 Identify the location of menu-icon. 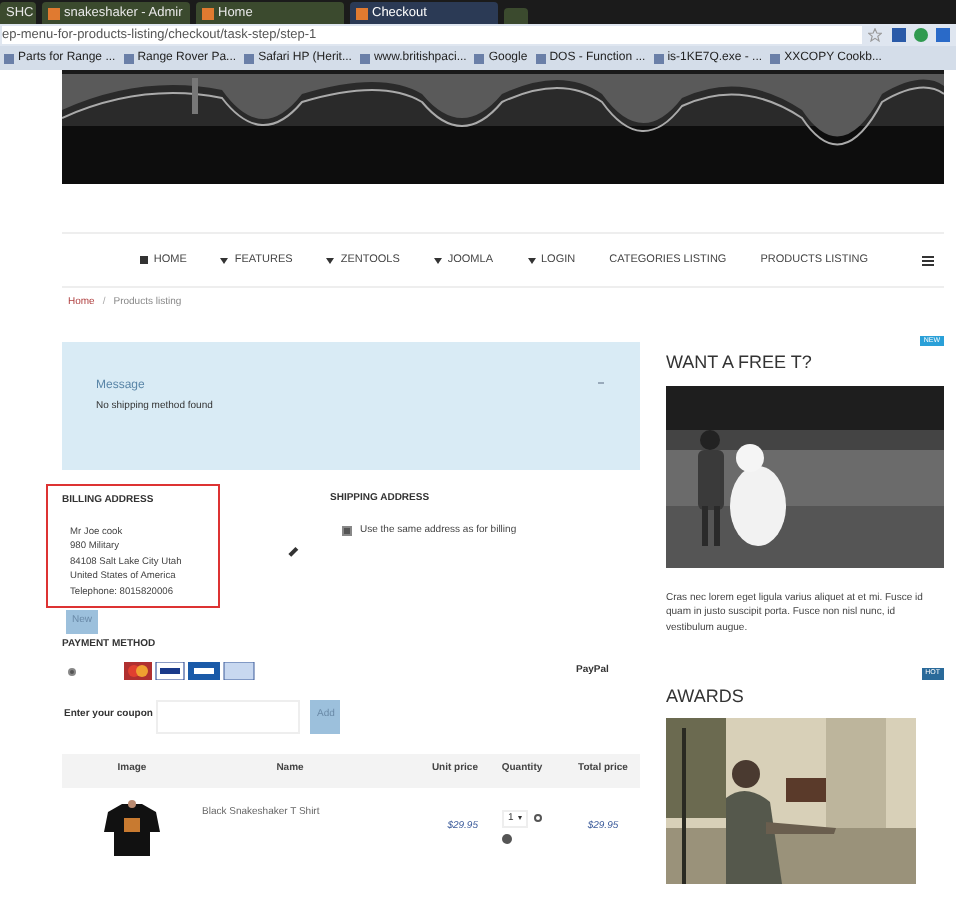
(928, 260).